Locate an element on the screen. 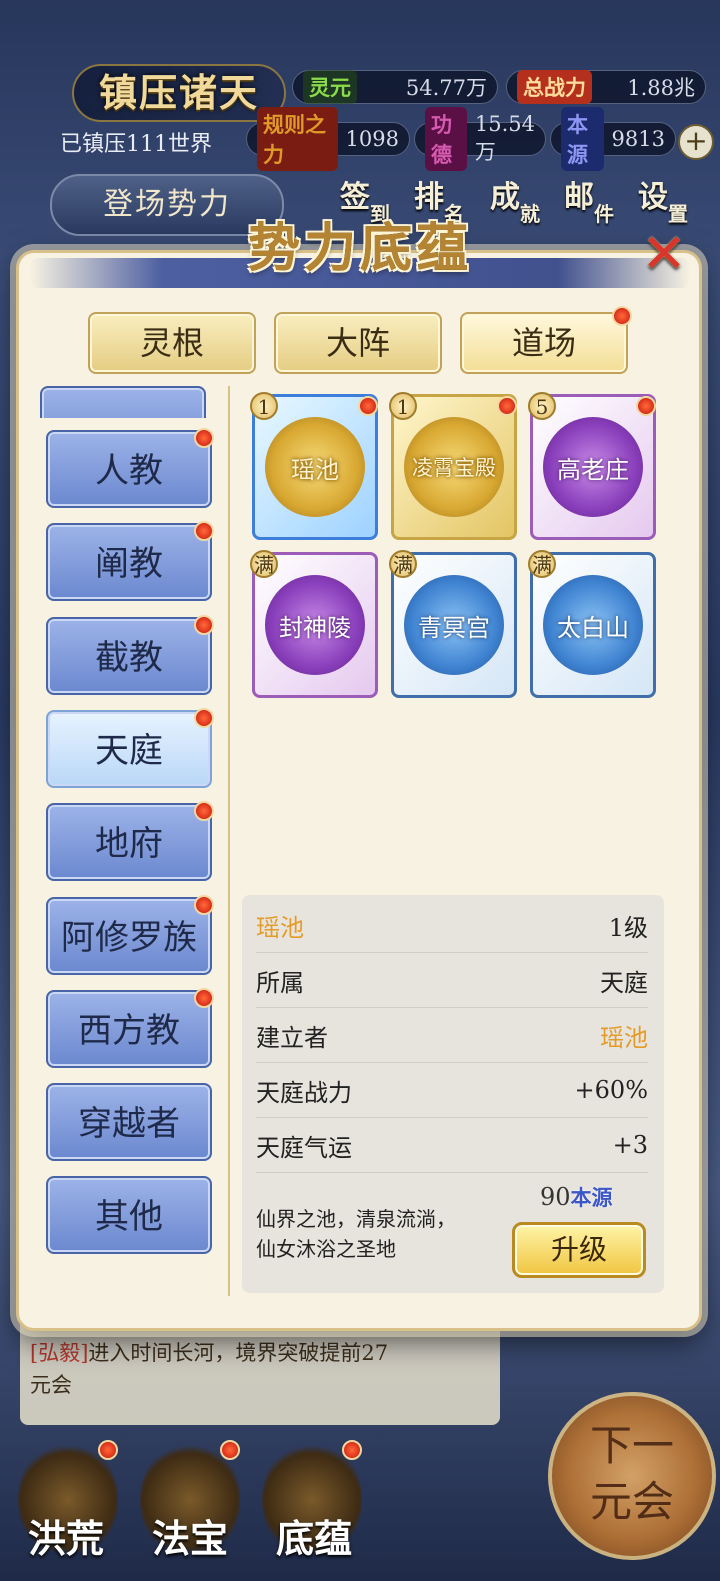  stat-merit: 功德 15.54万 is located at coordinates (480, 139).